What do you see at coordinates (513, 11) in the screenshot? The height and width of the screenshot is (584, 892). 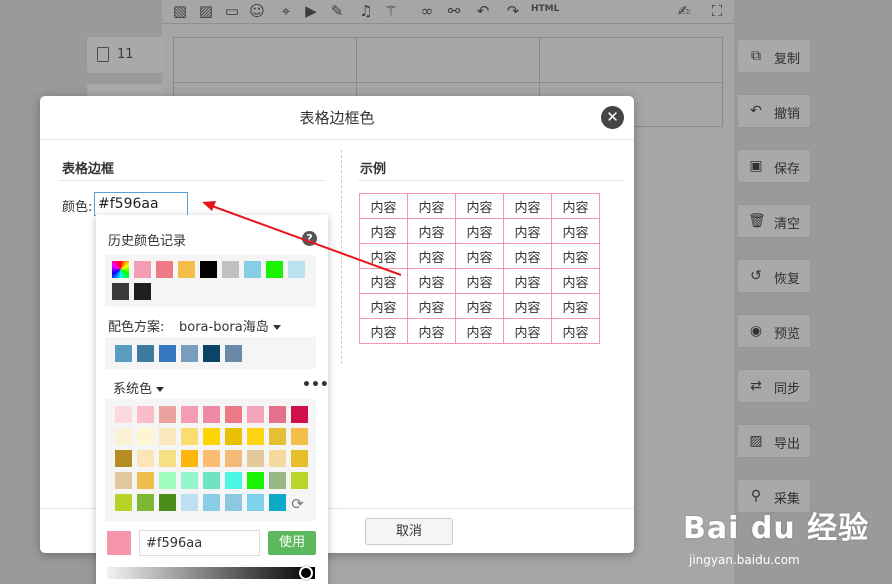 I see `redo-arrow-icon: ↷` at bounding box center [513, 11].